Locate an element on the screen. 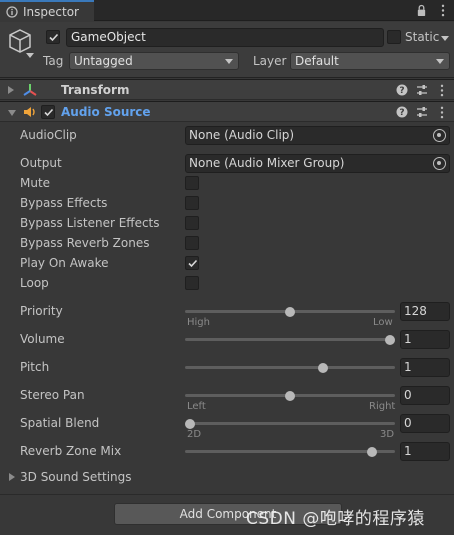  volume-label: Volume is located at coordinates (42, 339).